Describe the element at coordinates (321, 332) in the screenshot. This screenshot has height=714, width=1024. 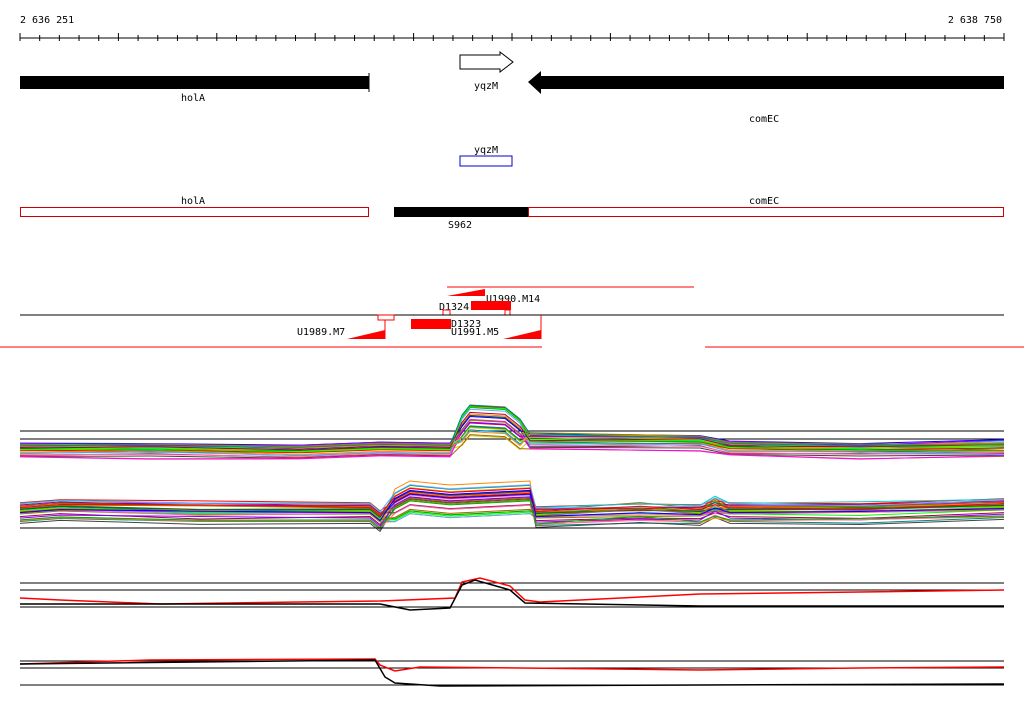
I see `u1989-label: U1989.M7` at that location.